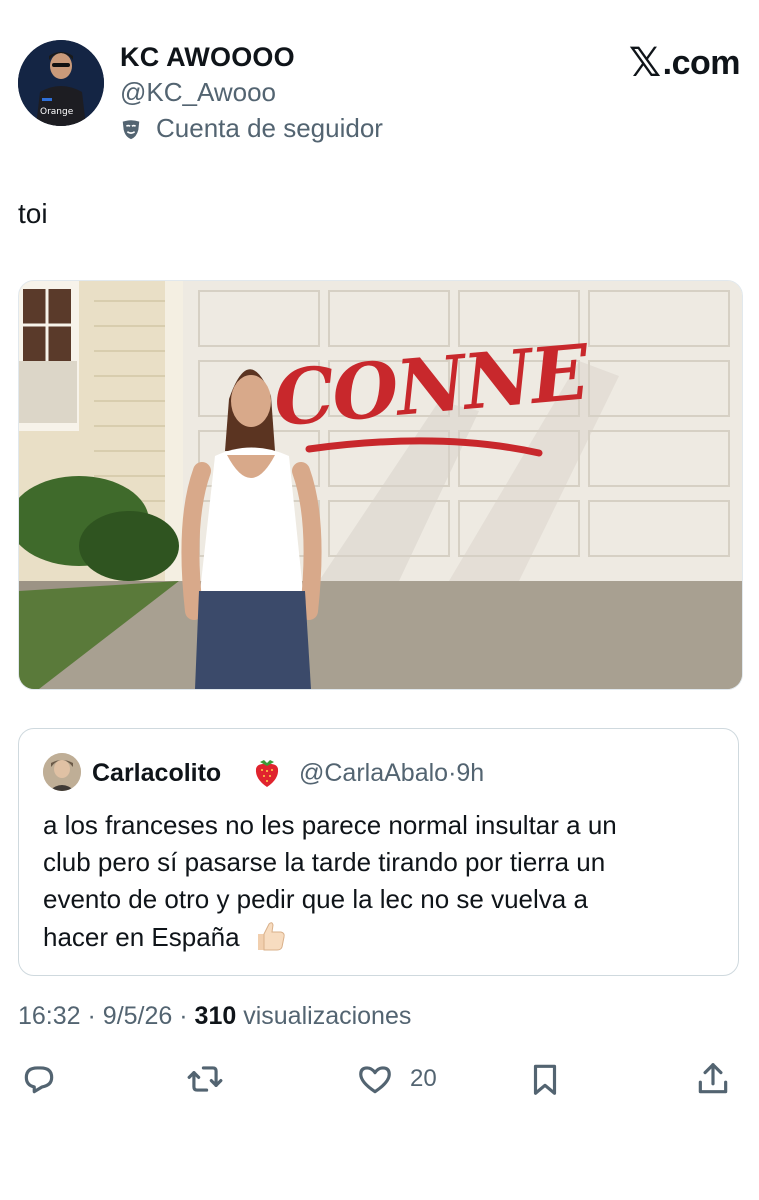 The height and width of the screenshot is (1200, 759). What do you see at coordinates (198, 92) in the screenshot?
I see `author-handle: @KC_Awooo` at bounding box center [198, 92].